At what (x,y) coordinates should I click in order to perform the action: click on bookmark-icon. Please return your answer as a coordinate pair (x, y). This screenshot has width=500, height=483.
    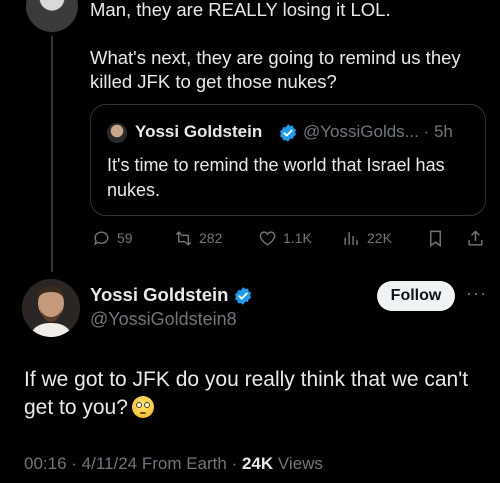
    Looking at the image, I should click on (435, 238).